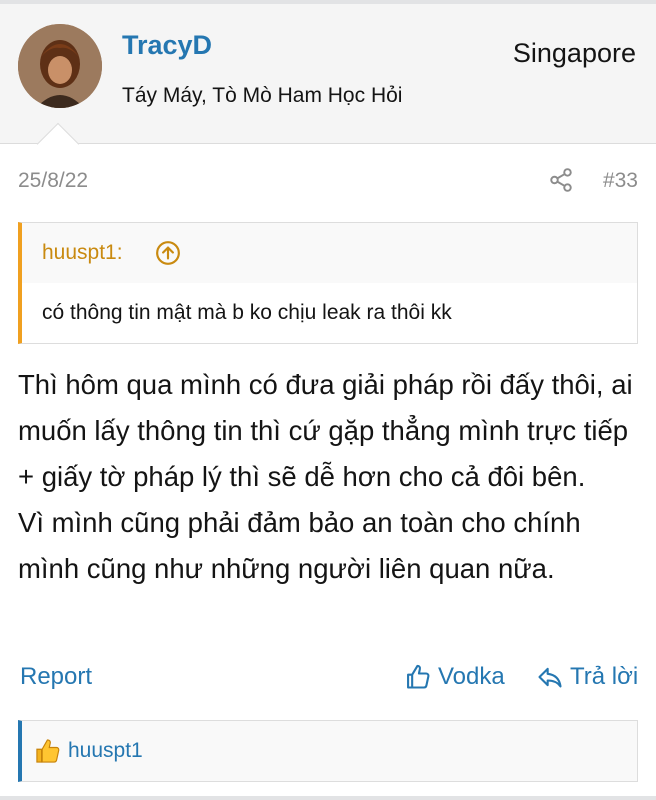 The height and width of the screenshot is (800, 656). What do you see at coordinates (471, 676) in the screenshot?
I see `like-label: Vodka` at bounding box center [471, 676].